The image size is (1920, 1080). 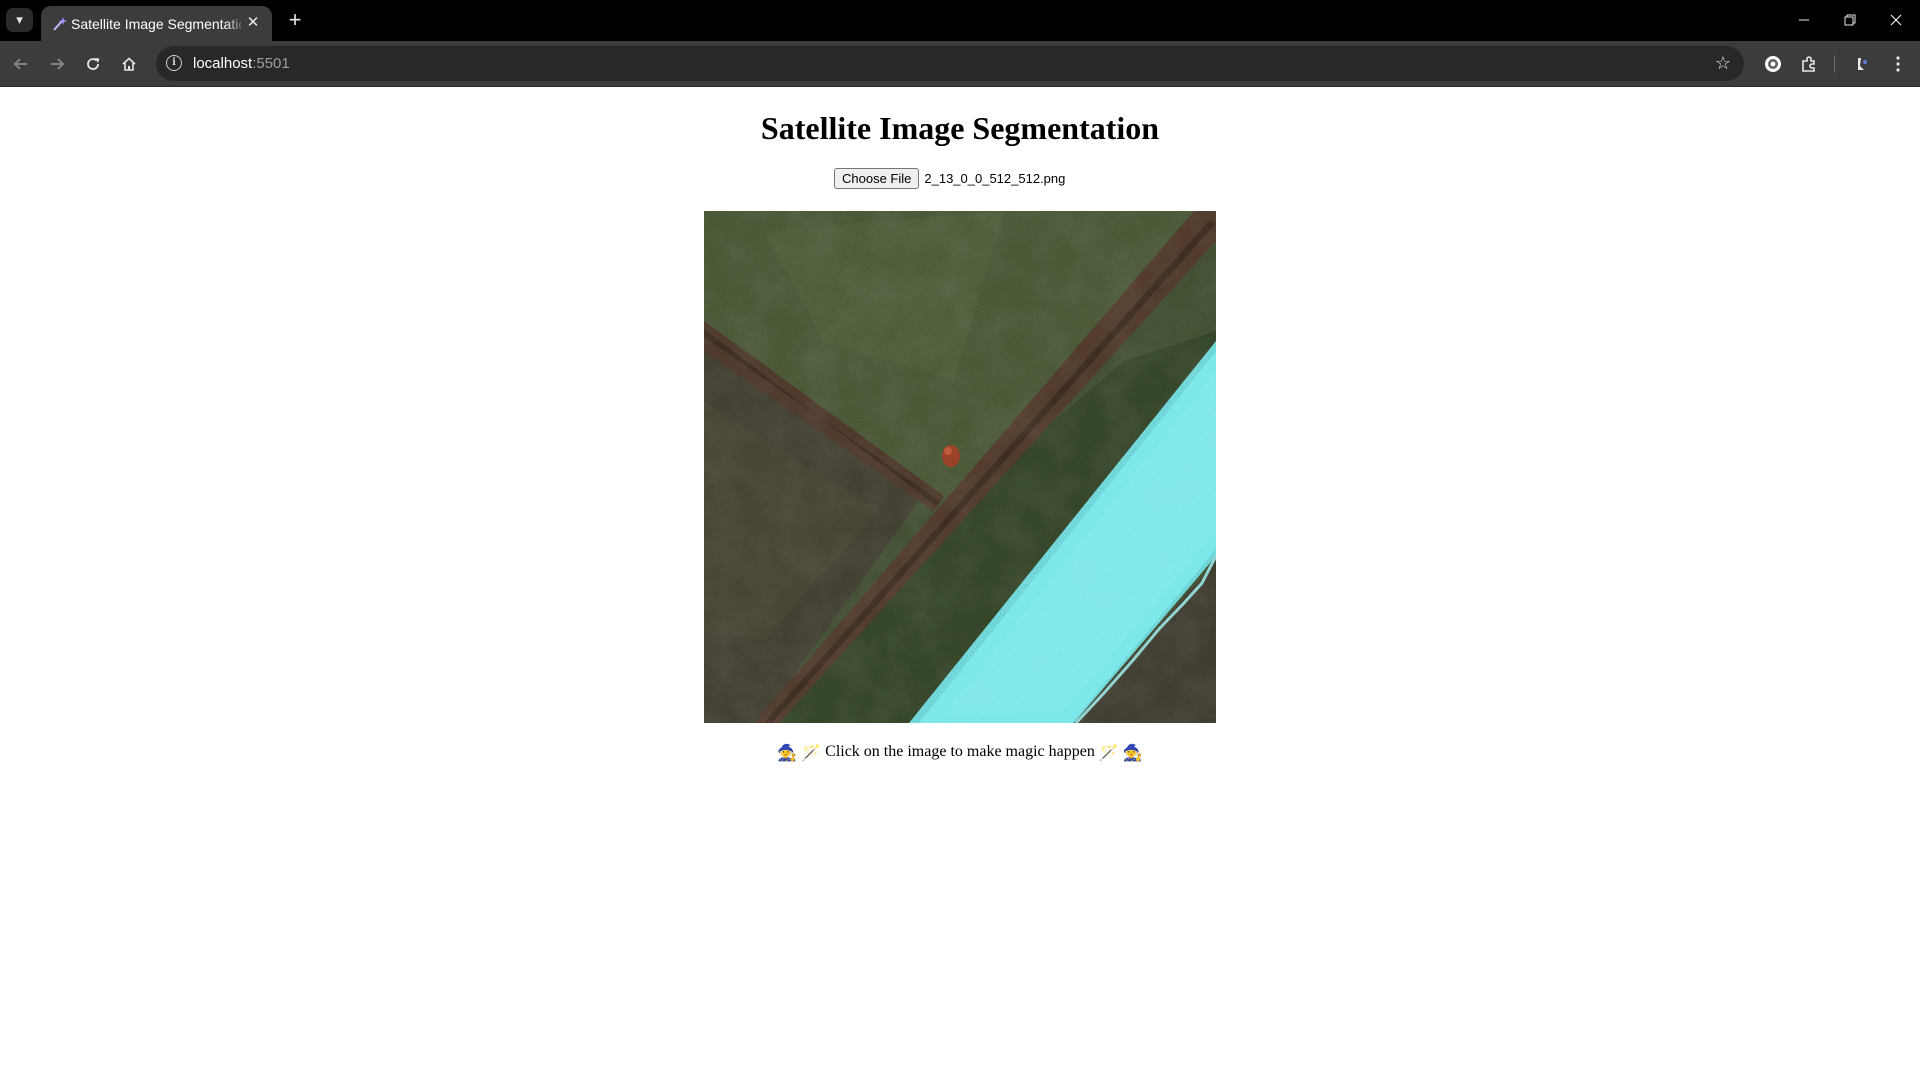 I want to click on tab-close-icon: ✕, so click(x=253, y=23).